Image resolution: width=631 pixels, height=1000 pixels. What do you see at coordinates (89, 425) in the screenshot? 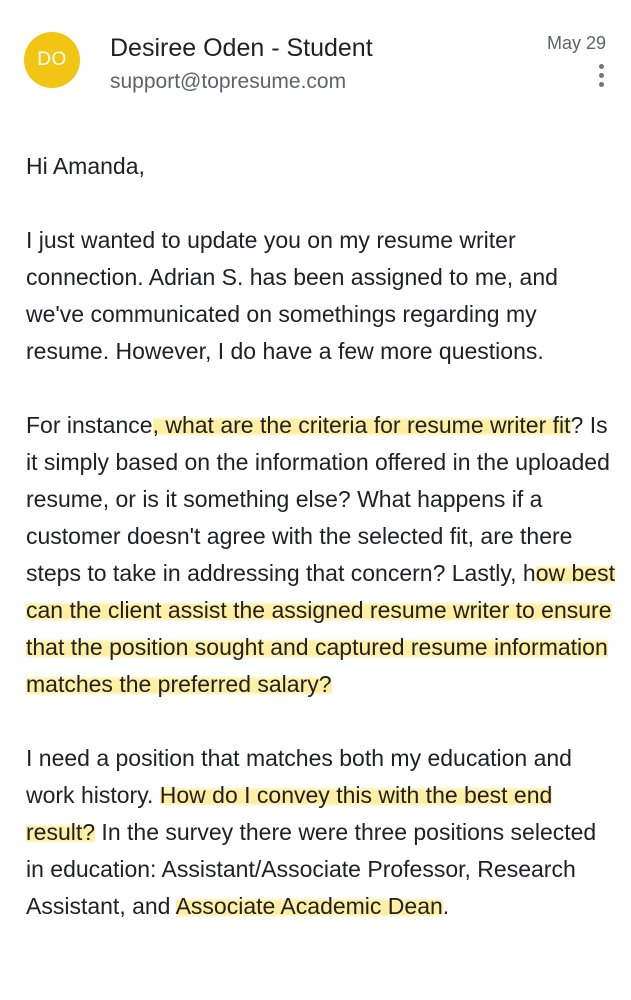
I see `text-segment: For instance` at bounding box center [89, 425].